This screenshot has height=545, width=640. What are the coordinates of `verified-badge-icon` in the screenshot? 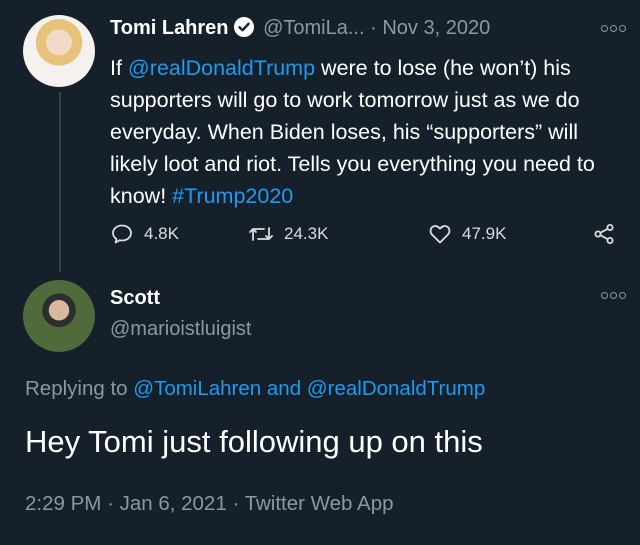 It's located at (243, 27).